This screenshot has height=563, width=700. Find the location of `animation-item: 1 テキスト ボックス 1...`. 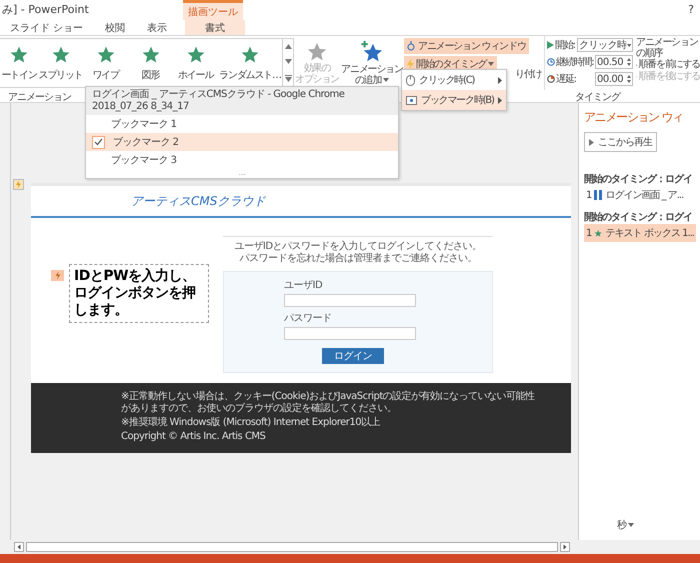

animation-item: 1 テキスト ボックス 1... is located at coordinates (640, 233).